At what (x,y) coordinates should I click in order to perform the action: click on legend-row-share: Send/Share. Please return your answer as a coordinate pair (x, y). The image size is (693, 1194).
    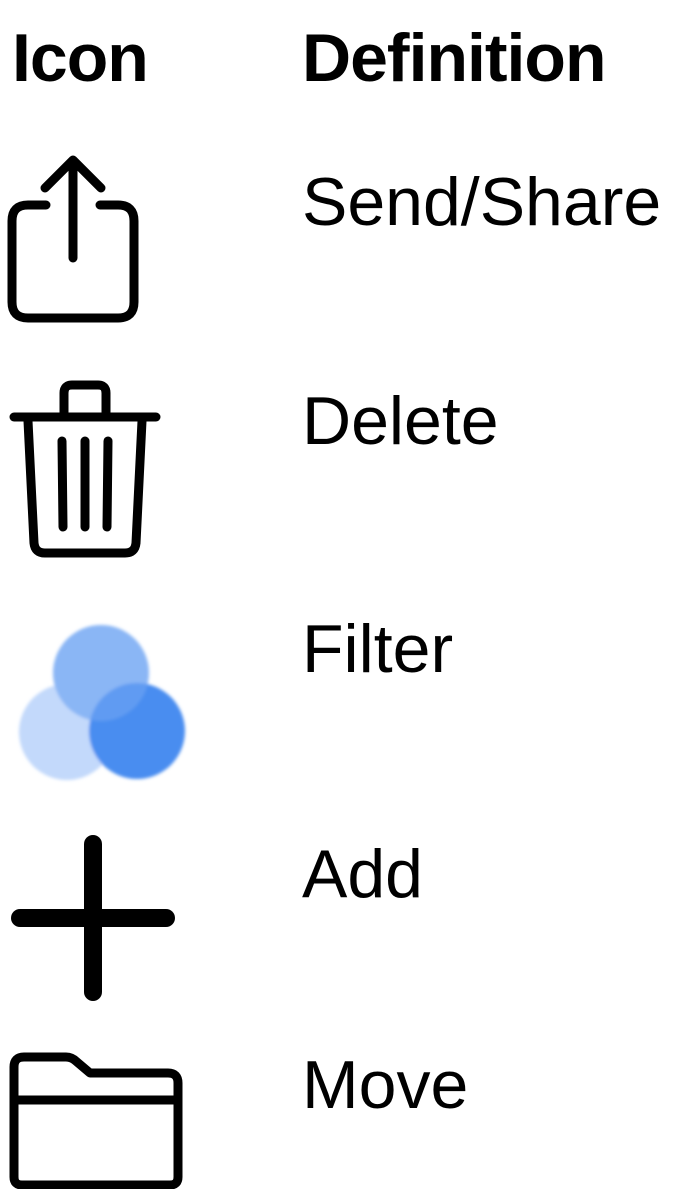
    Looking at the image, I should click on (346, 237).